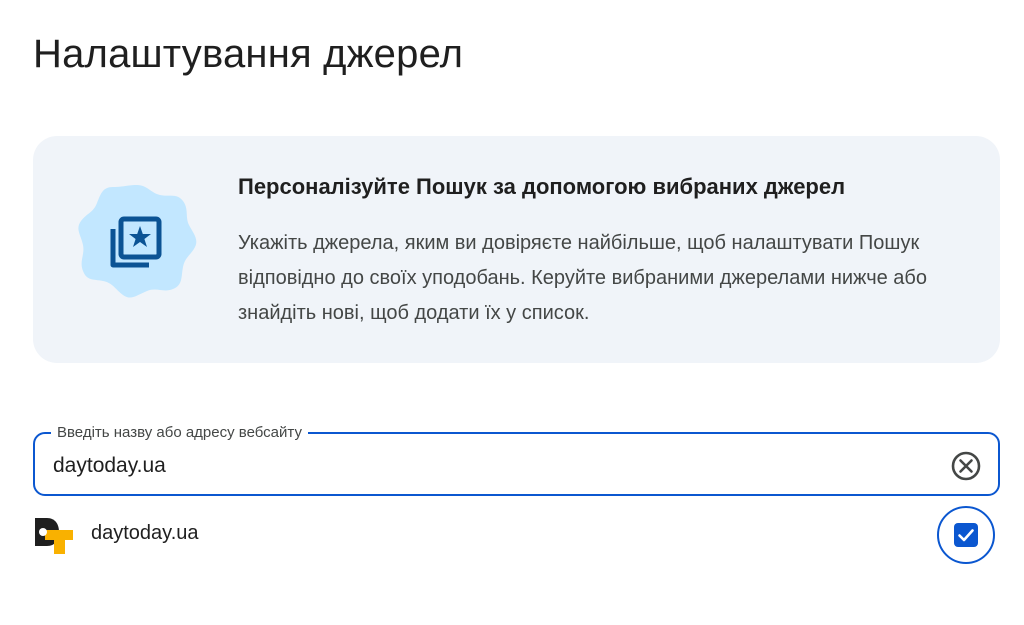  Describe the element at coordinates (109, 466) in the screenshot. I see `search-input: daytoday.ua` at that location.